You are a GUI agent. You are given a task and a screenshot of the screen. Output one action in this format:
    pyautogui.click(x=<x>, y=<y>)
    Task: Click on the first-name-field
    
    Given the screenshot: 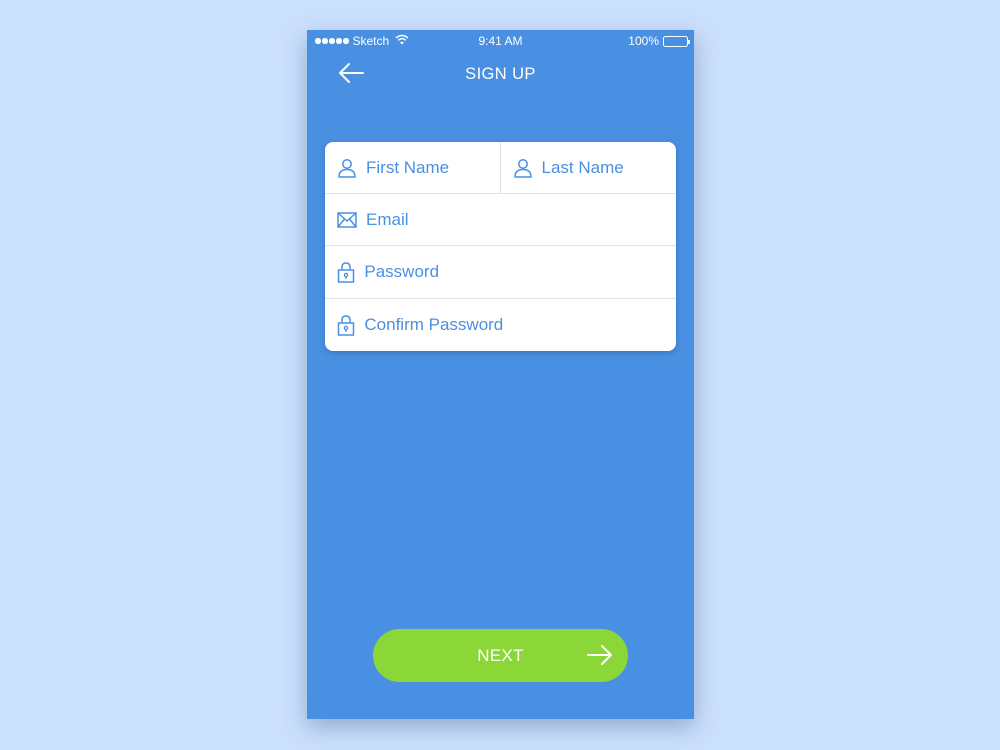 What is the action you would take?
    pyautogui.click(x=413, y=167)
    